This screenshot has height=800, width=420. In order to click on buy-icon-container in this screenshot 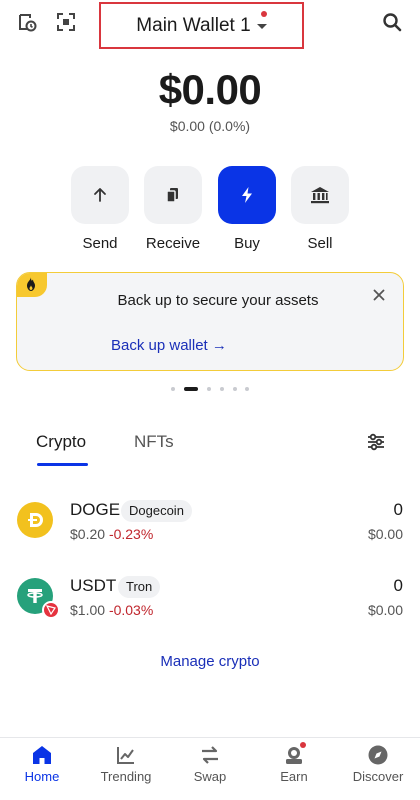, I will do `click(247, 195)`.